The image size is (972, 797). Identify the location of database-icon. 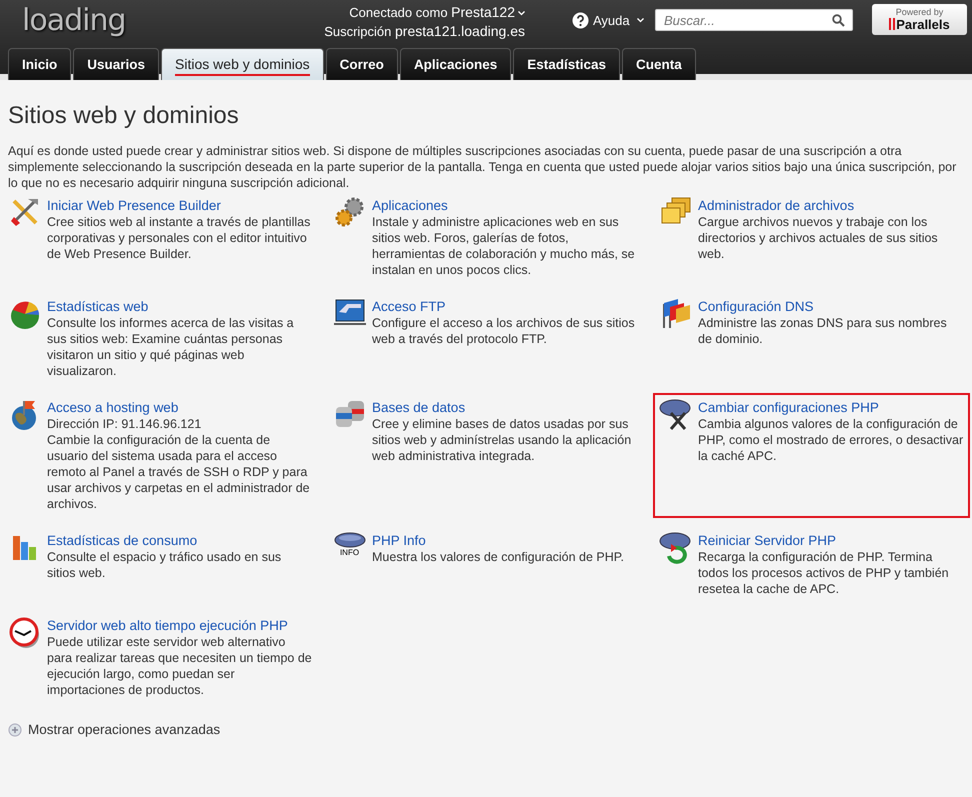
(350, 413).